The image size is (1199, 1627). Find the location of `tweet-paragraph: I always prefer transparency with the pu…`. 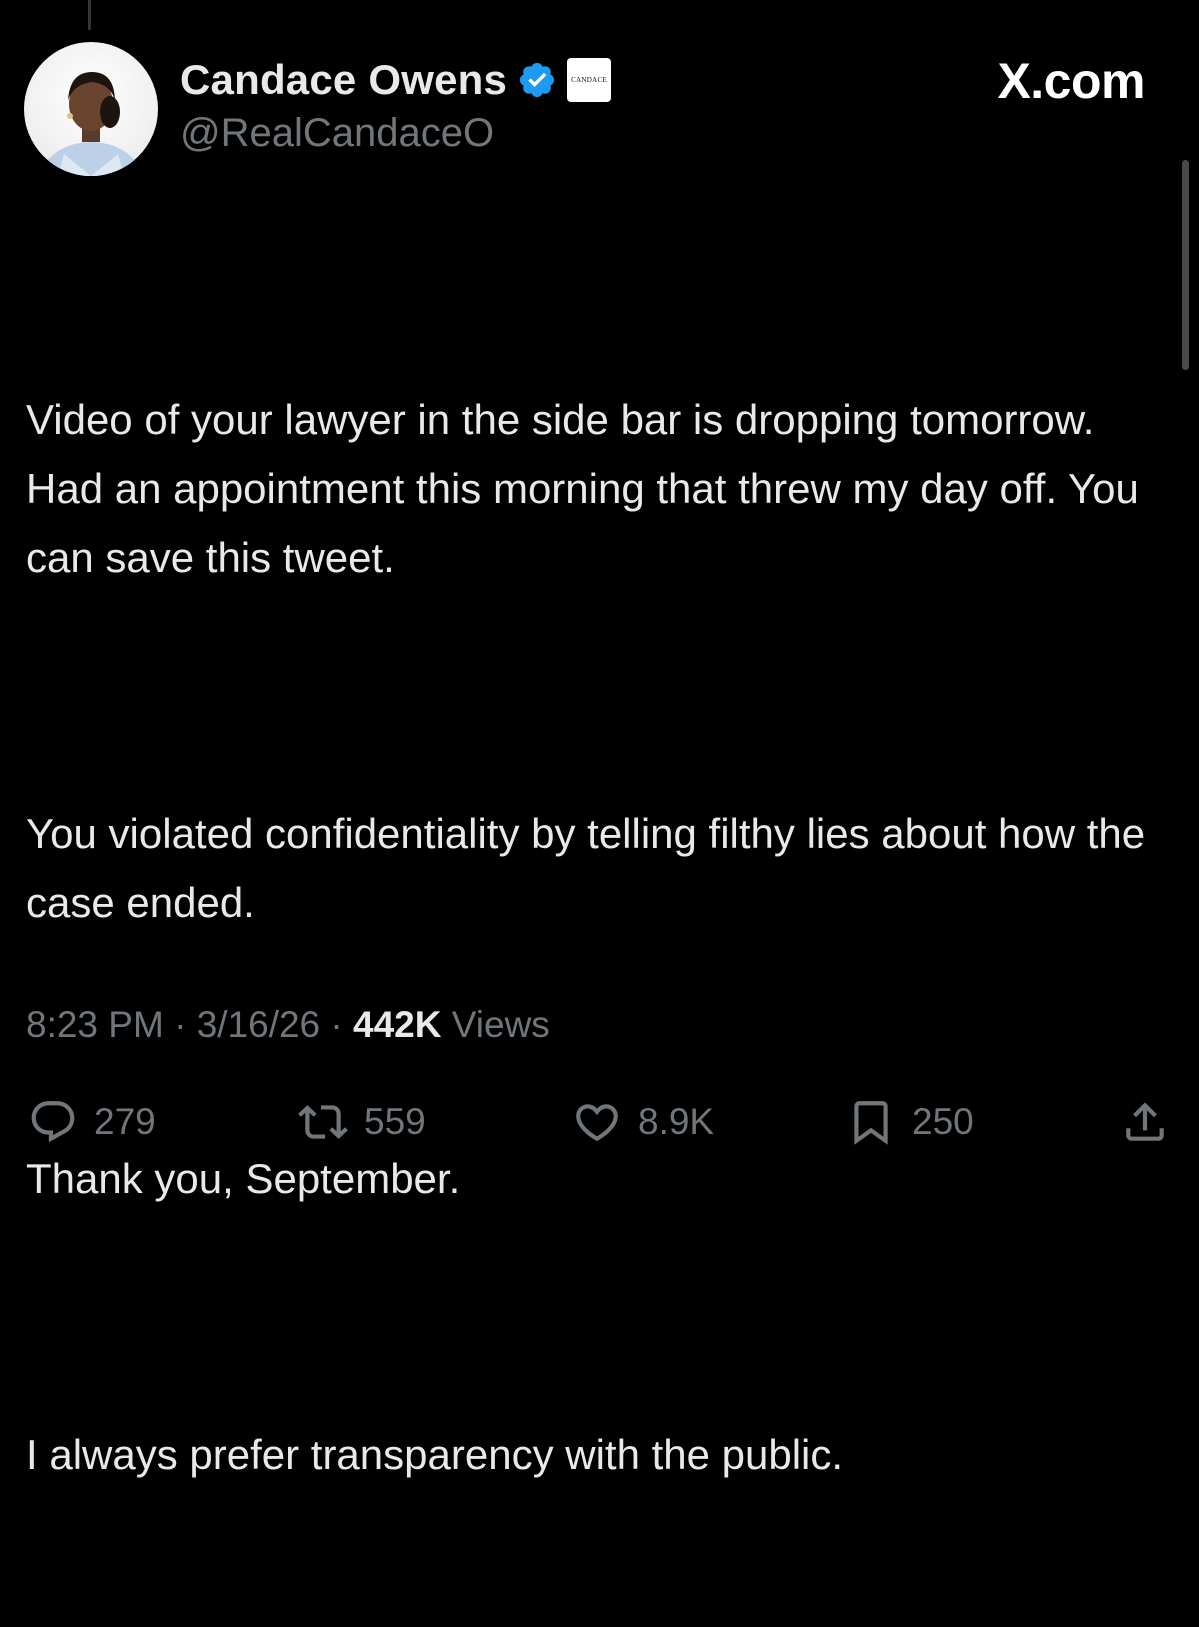

tweet-paragraph: I always prefer transparency with the pu… is located at coordinates (435, 1454).